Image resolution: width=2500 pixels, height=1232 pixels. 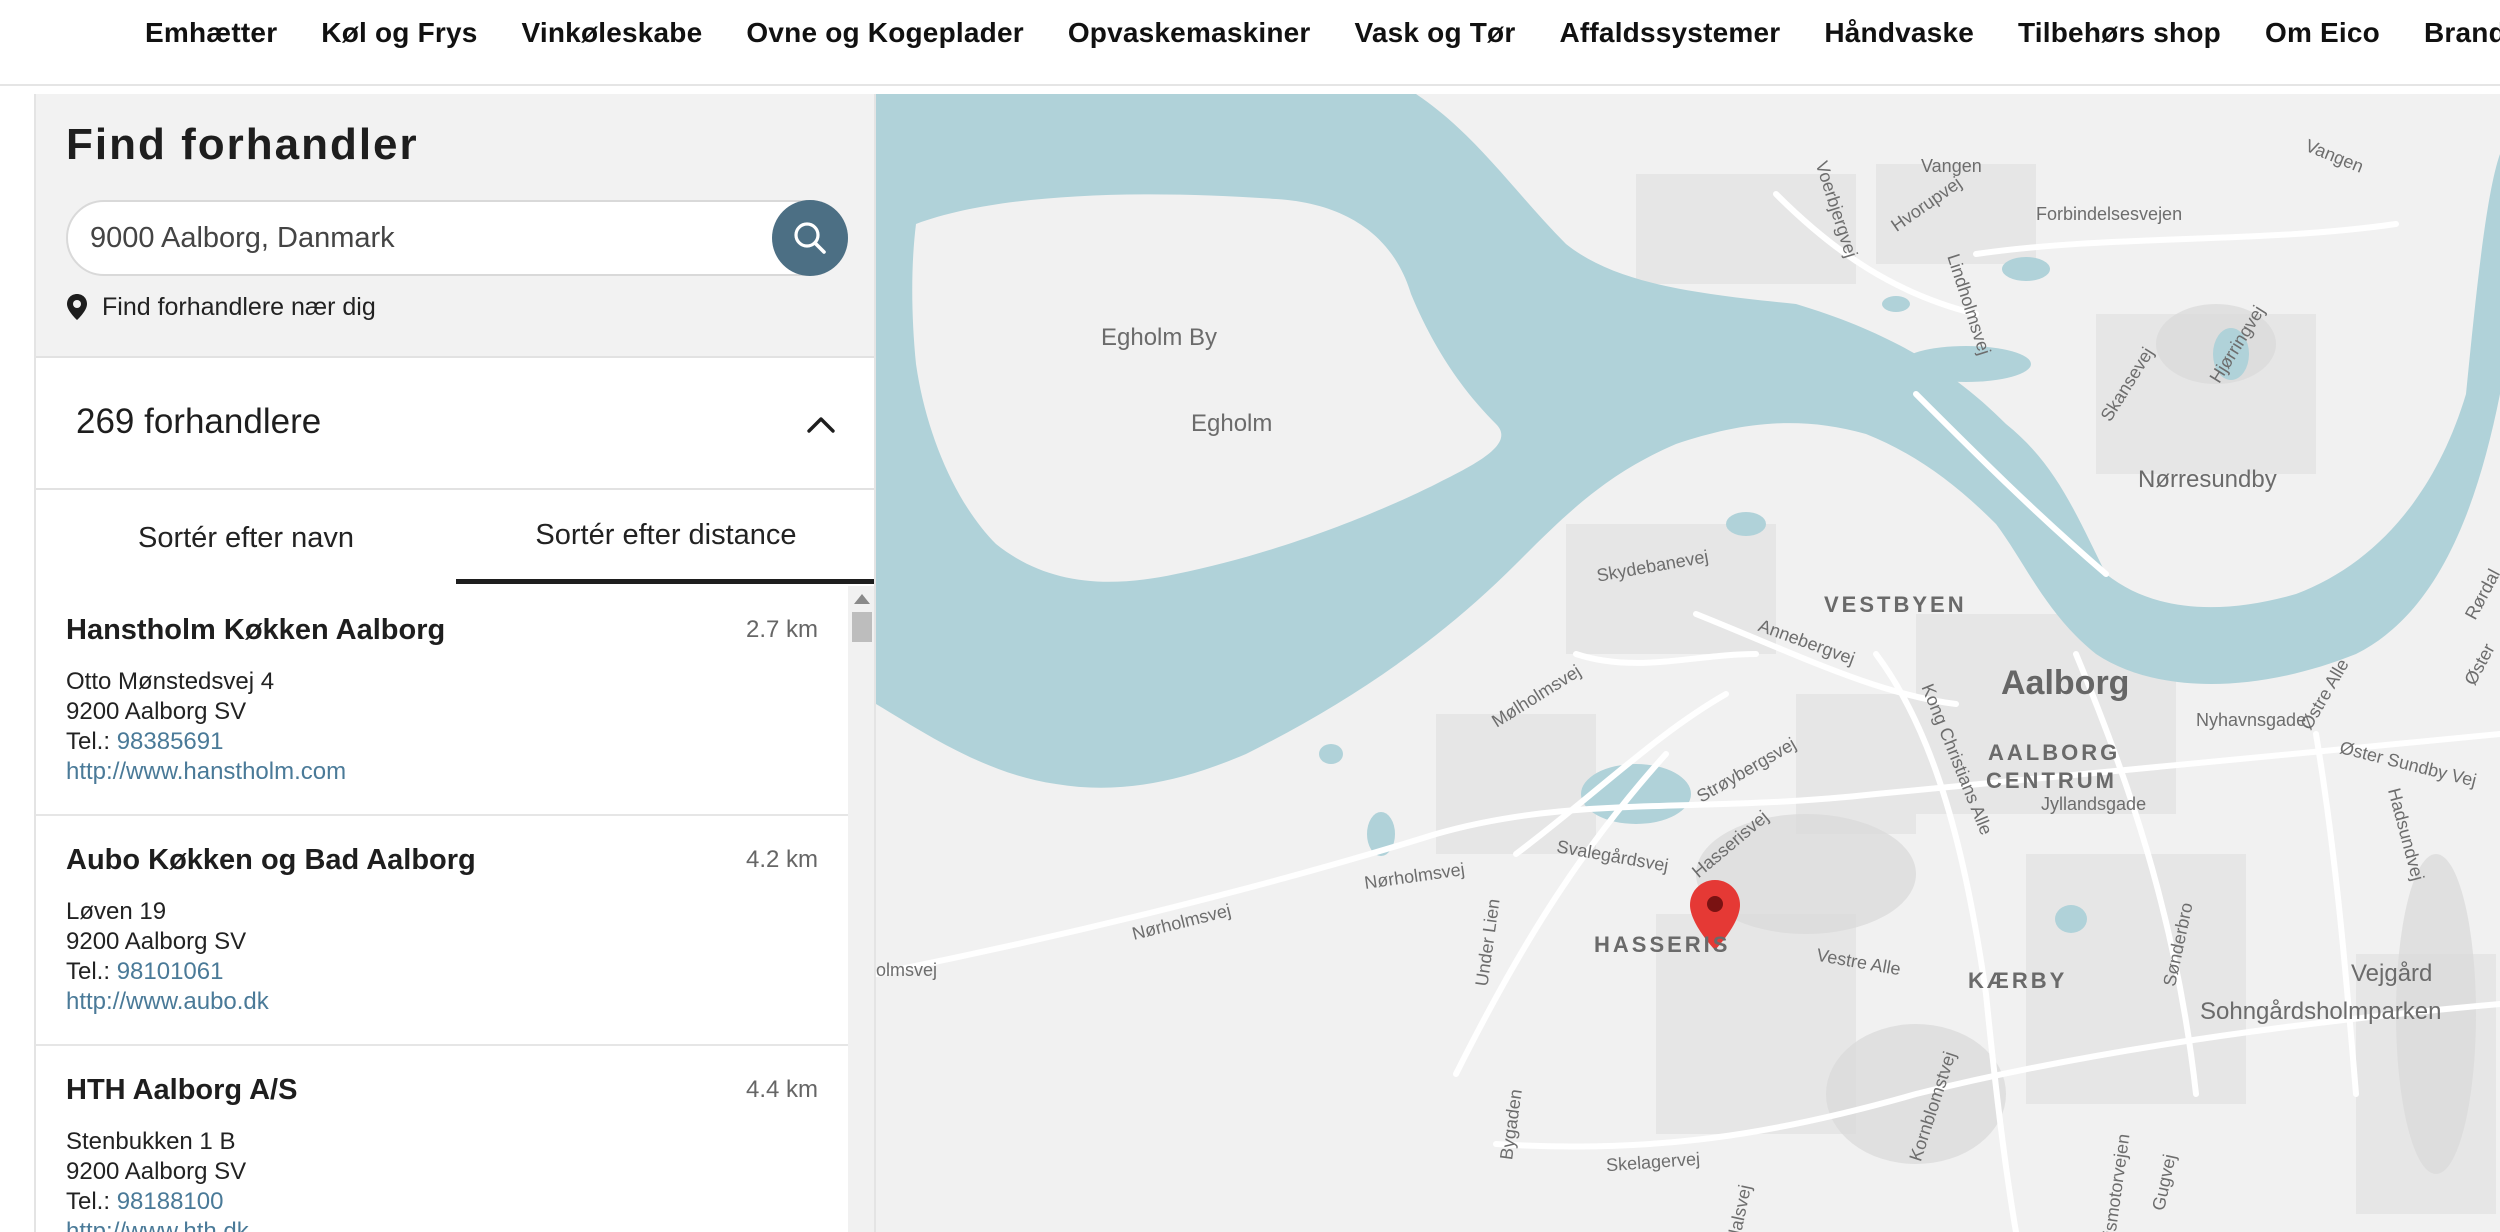 I want to click on map-label-norresundby: Nørresundby, so click(x=2207, y=479).